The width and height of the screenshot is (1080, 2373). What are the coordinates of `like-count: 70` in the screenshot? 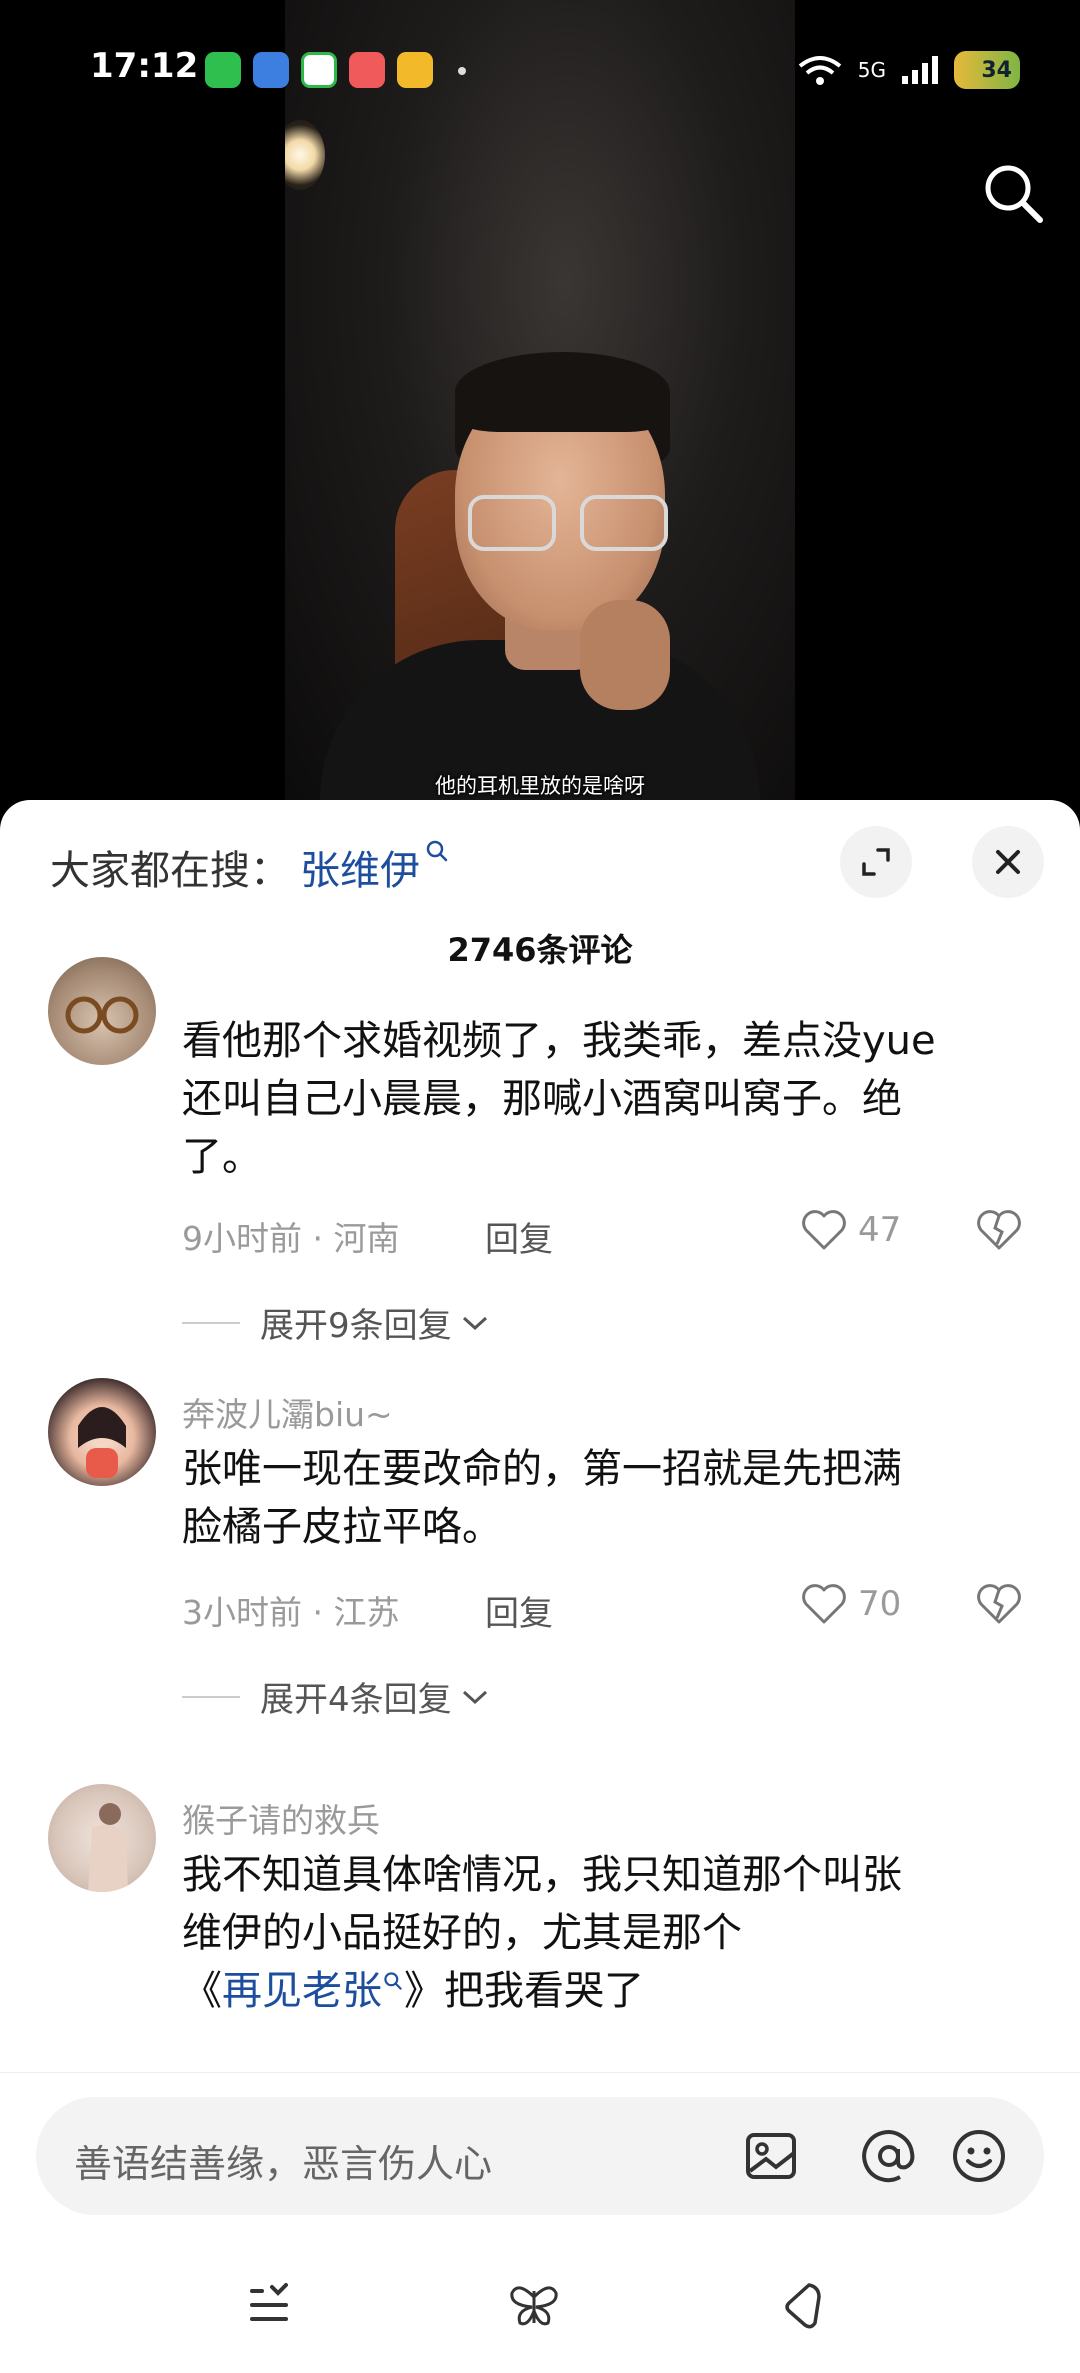 It's located at (880, 1604).